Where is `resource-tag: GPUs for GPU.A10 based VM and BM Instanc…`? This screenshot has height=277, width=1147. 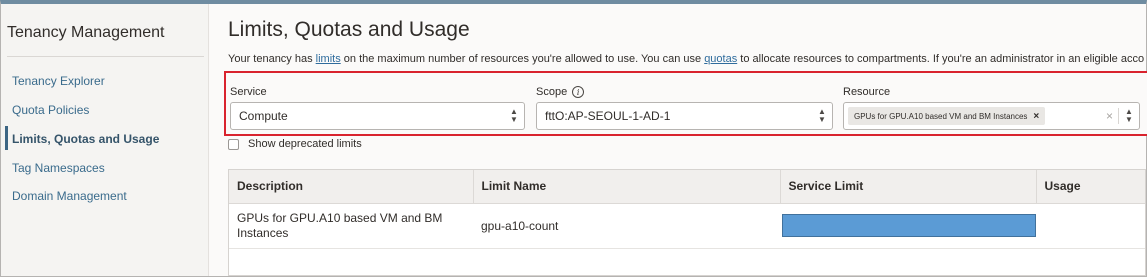 resource-tag: GPUs for GPU.A10 based VM and BM Instanc… is located at coordinates (947, 116).